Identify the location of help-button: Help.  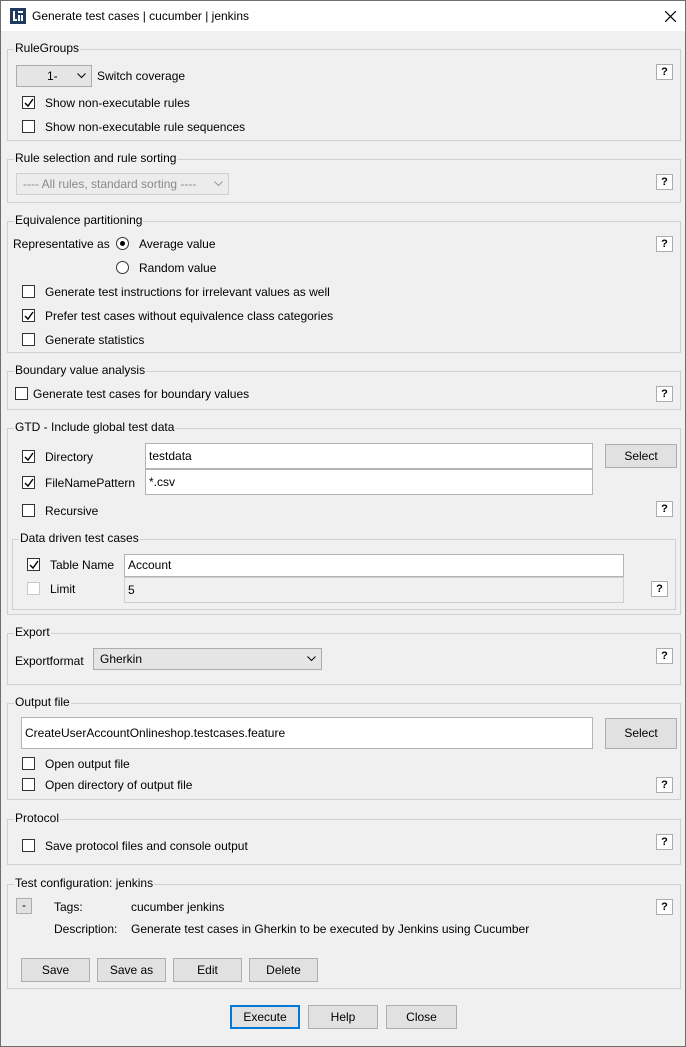
(343, 1017).